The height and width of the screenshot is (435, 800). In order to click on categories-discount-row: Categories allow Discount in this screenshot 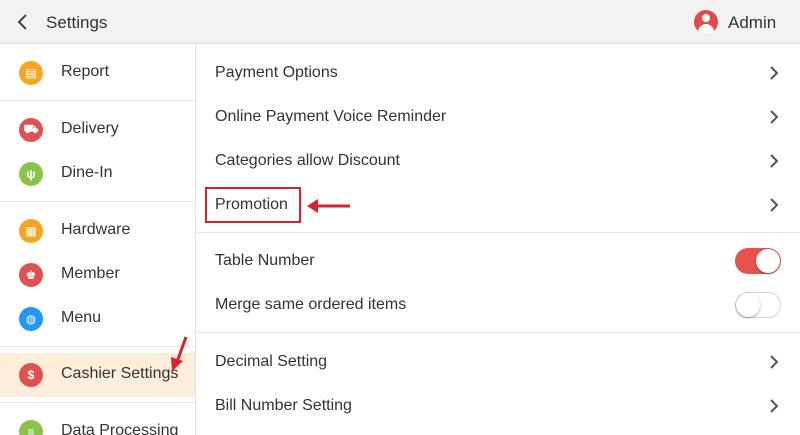, I will do `click(498, 161)`.